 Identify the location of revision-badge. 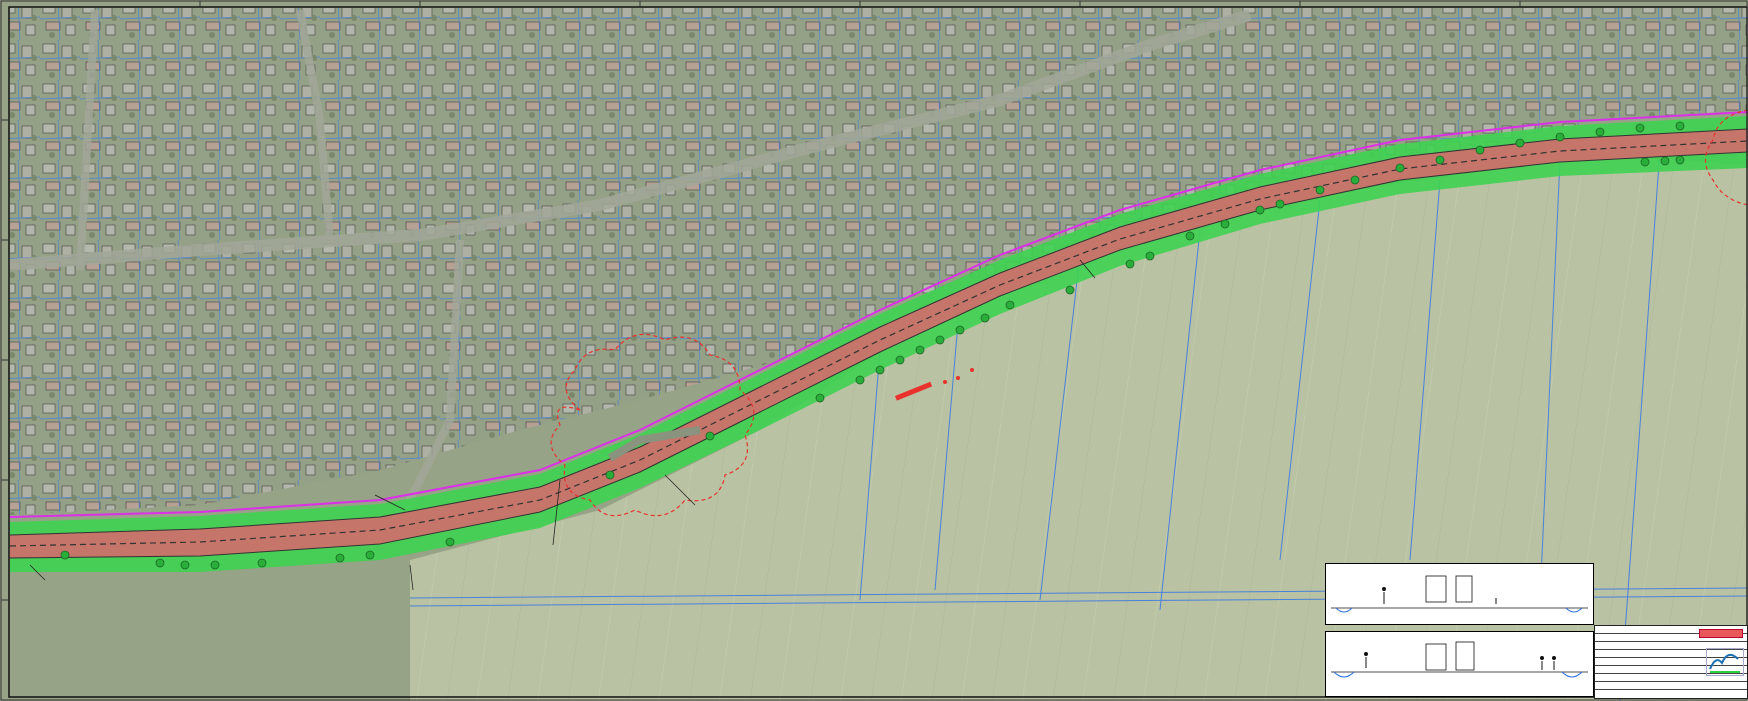
(1721, 633).